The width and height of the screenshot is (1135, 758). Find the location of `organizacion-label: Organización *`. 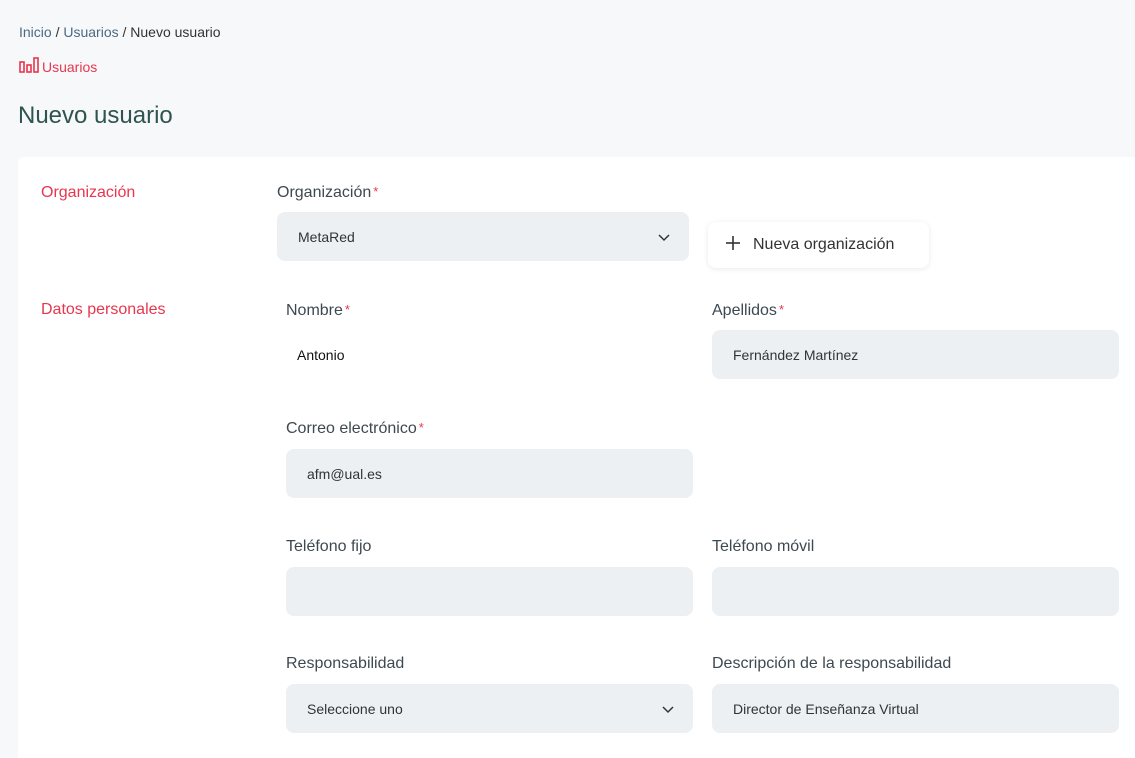

organizacion-label: Organización * is located at coordinates (327, 193).